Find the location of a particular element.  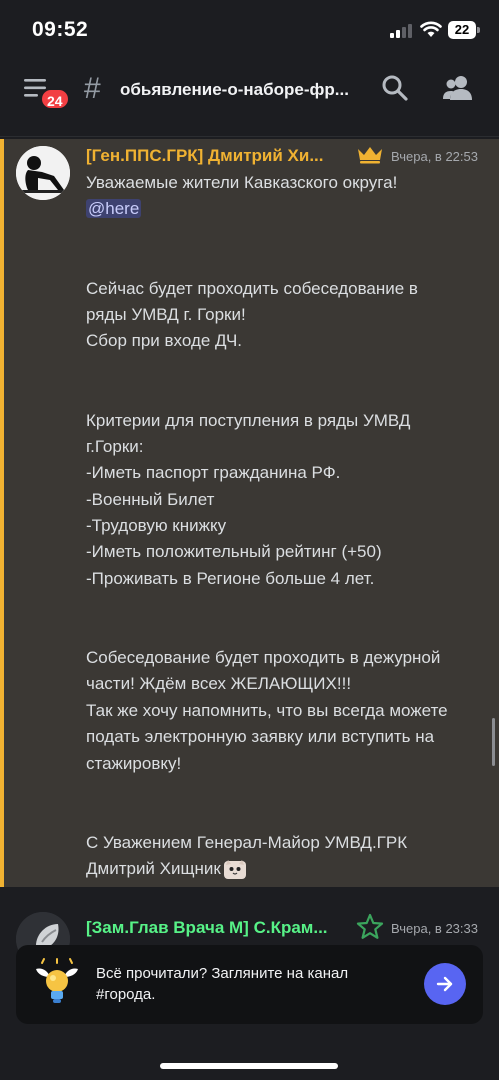

members-icon is located at coordinates (457, 88).